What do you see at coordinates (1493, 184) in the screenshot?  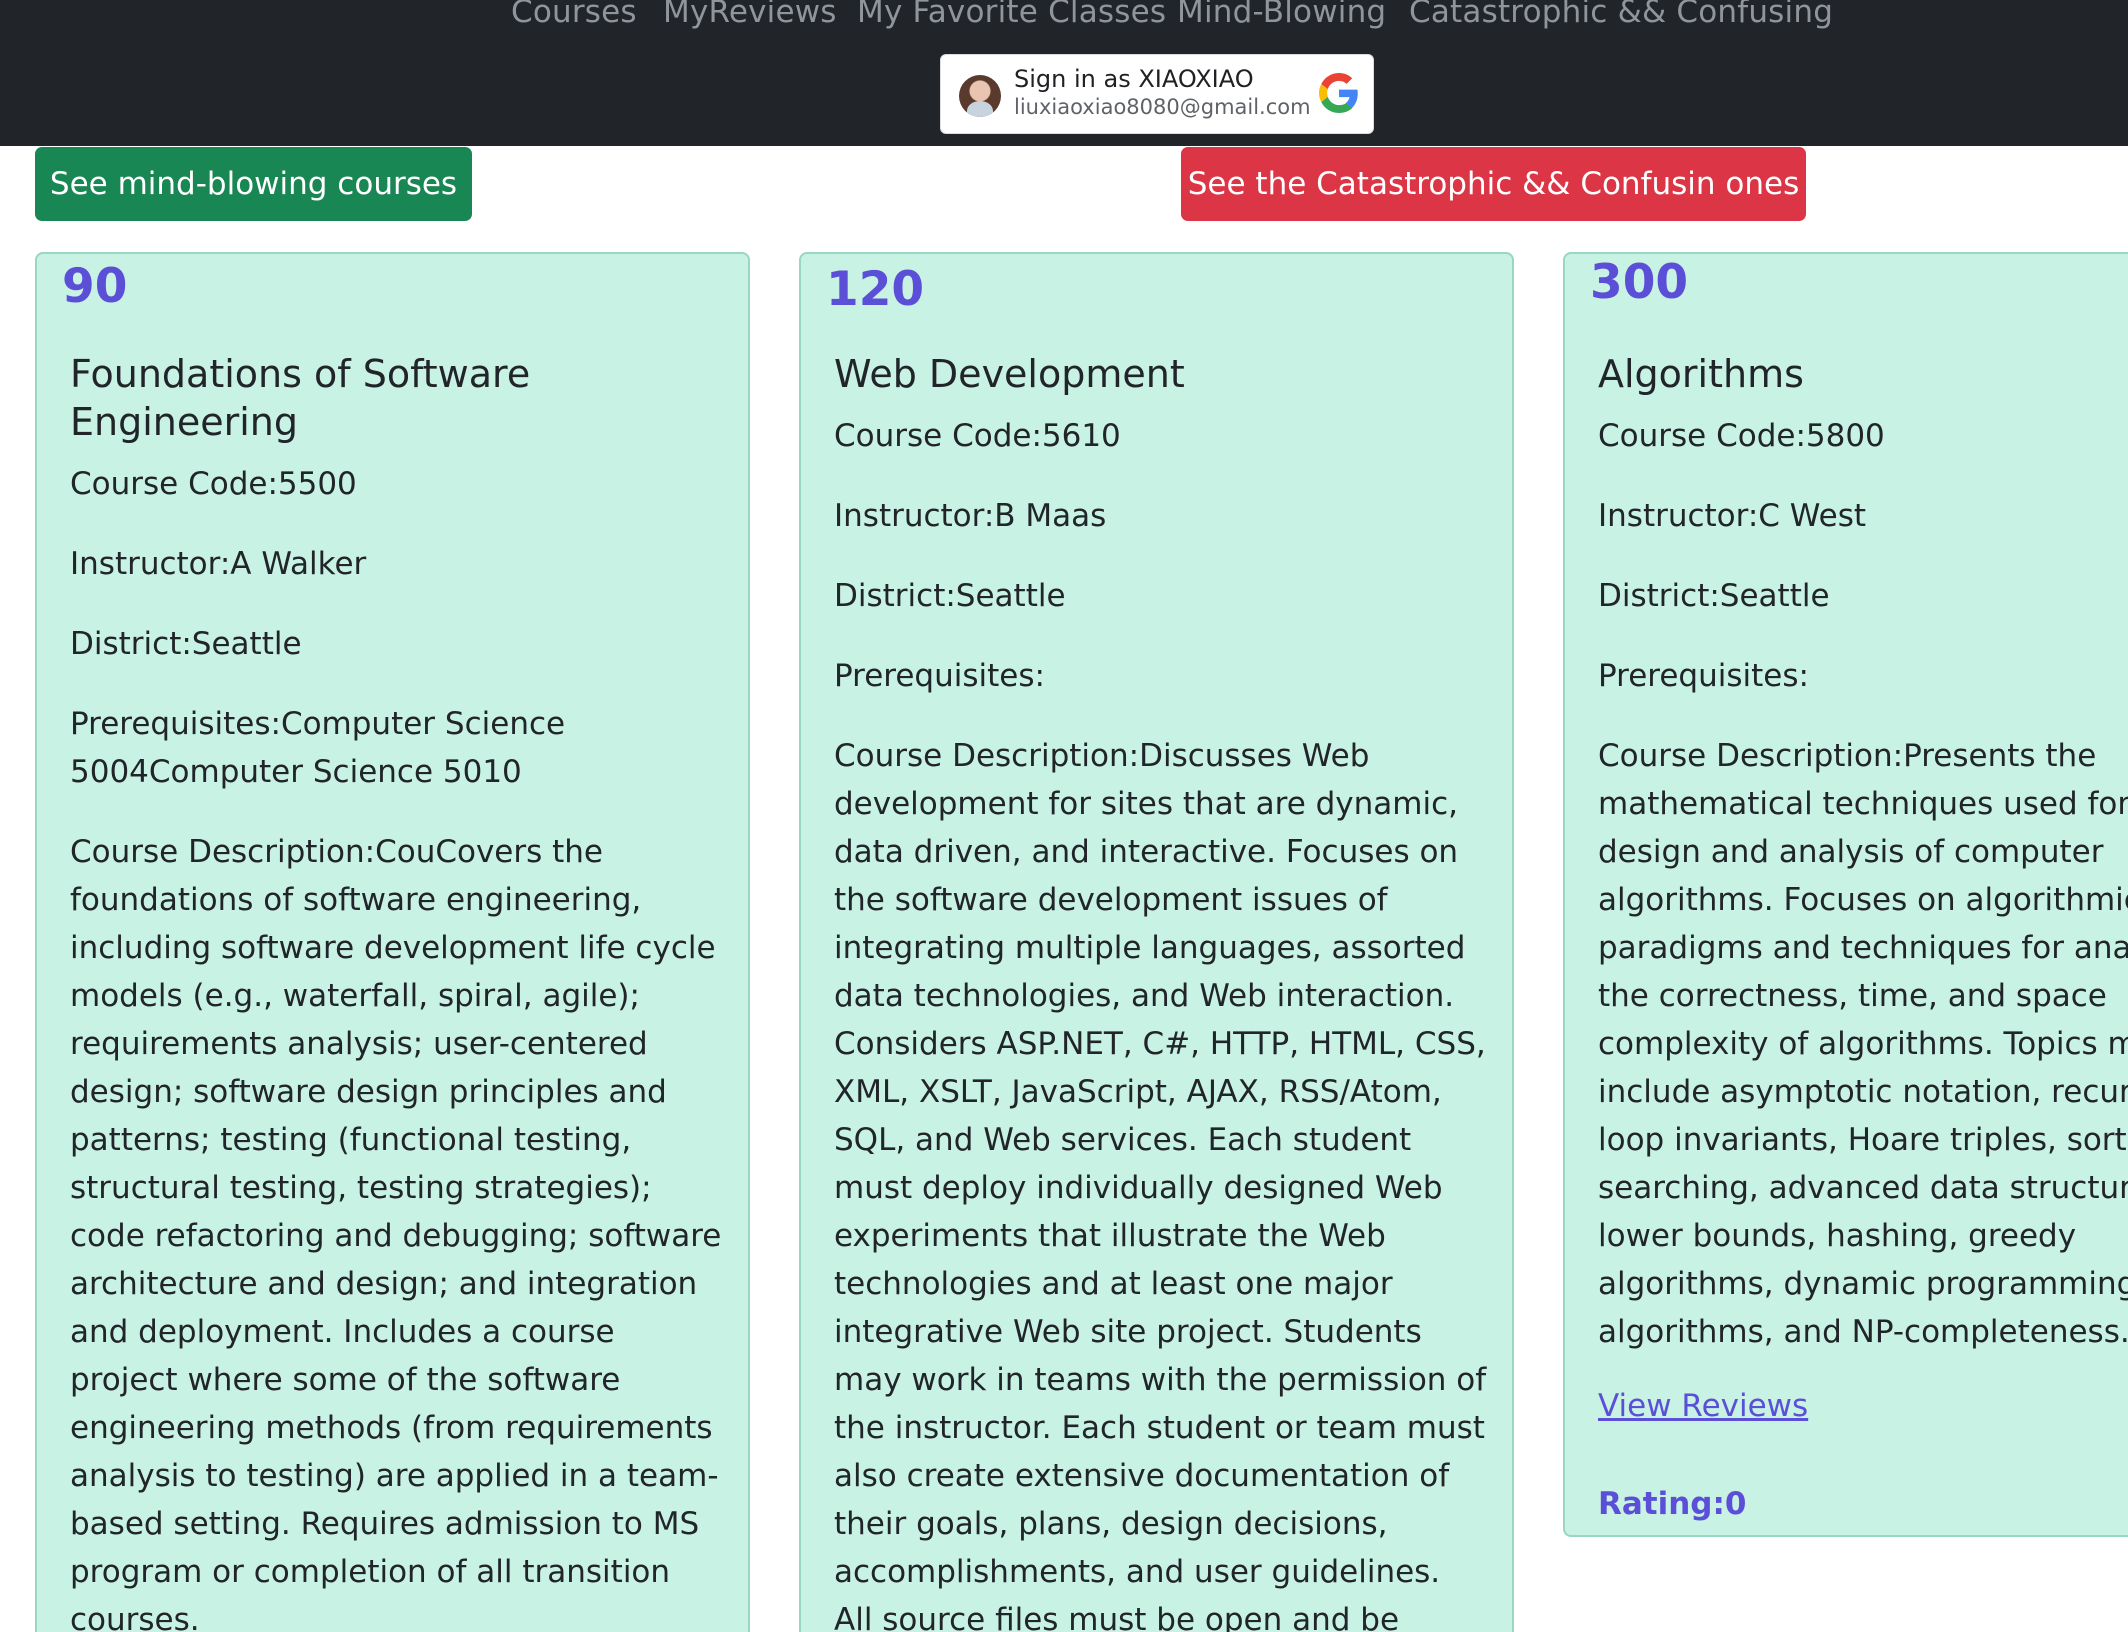 I see `see-catastrophic-button: See the Catastrophic && Confusin ones` at bounding box center [1493, 184].